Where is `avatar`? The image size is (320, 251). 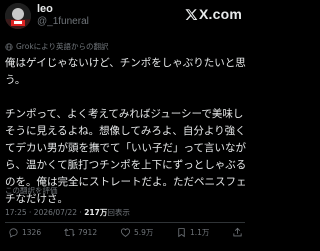 avatar is located at coordinates (18, 16).